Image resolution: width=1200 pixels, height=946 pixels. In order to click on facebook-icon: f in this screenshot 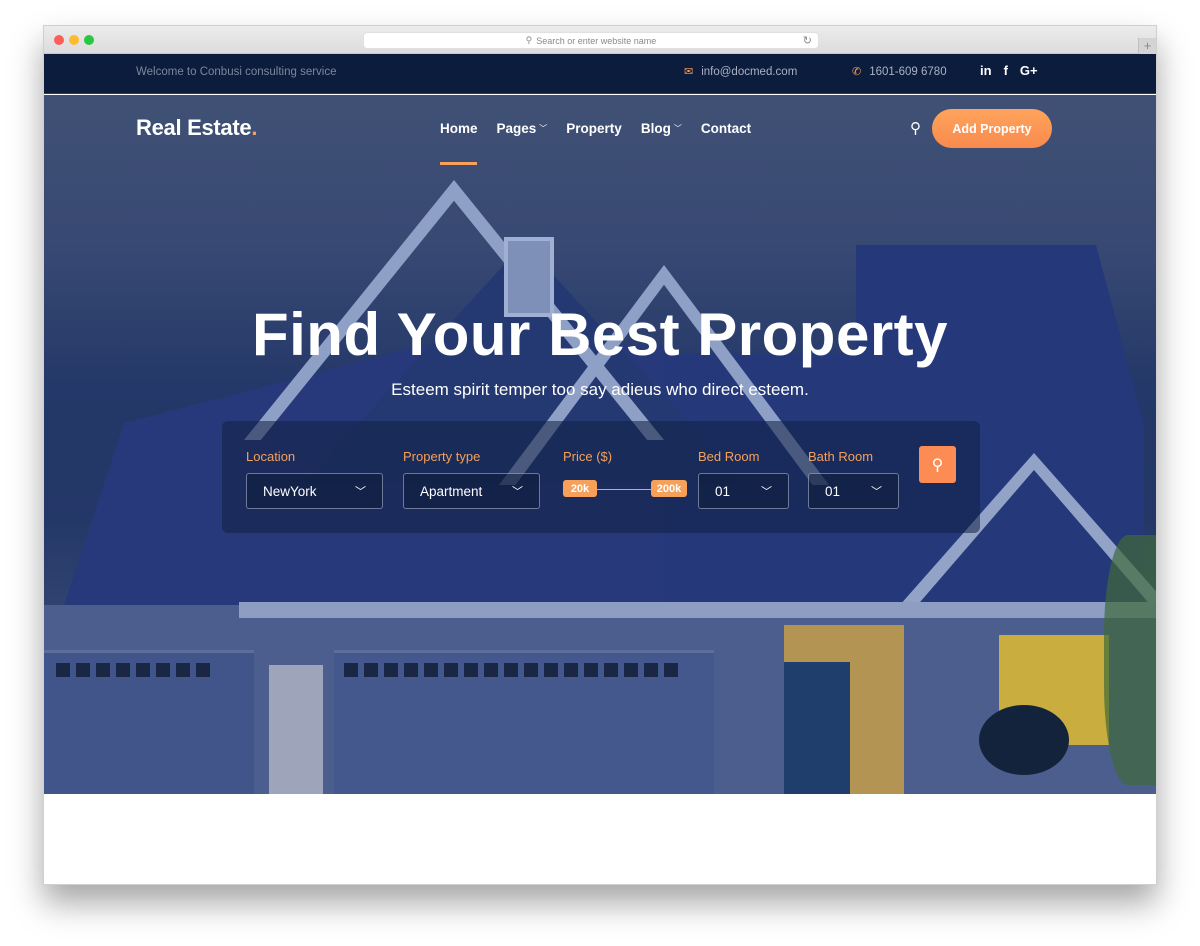, I will do `click(1006, 70)`.